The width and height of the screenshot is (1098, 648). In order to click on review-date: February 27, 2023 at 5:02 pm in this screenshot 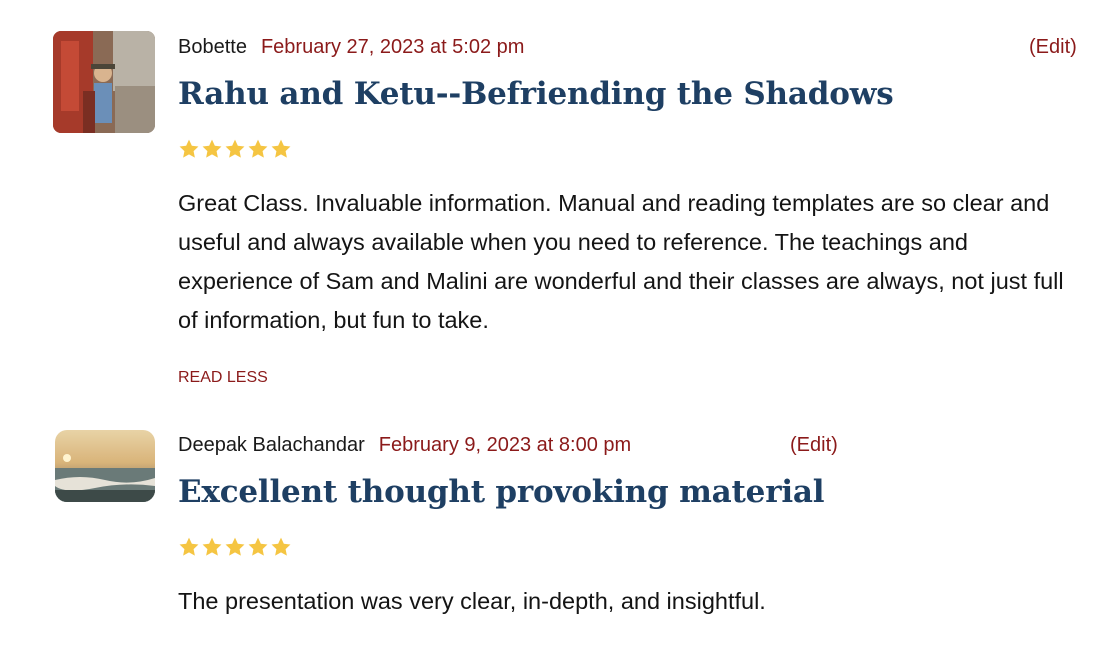, I will do `click(392, 47)`.